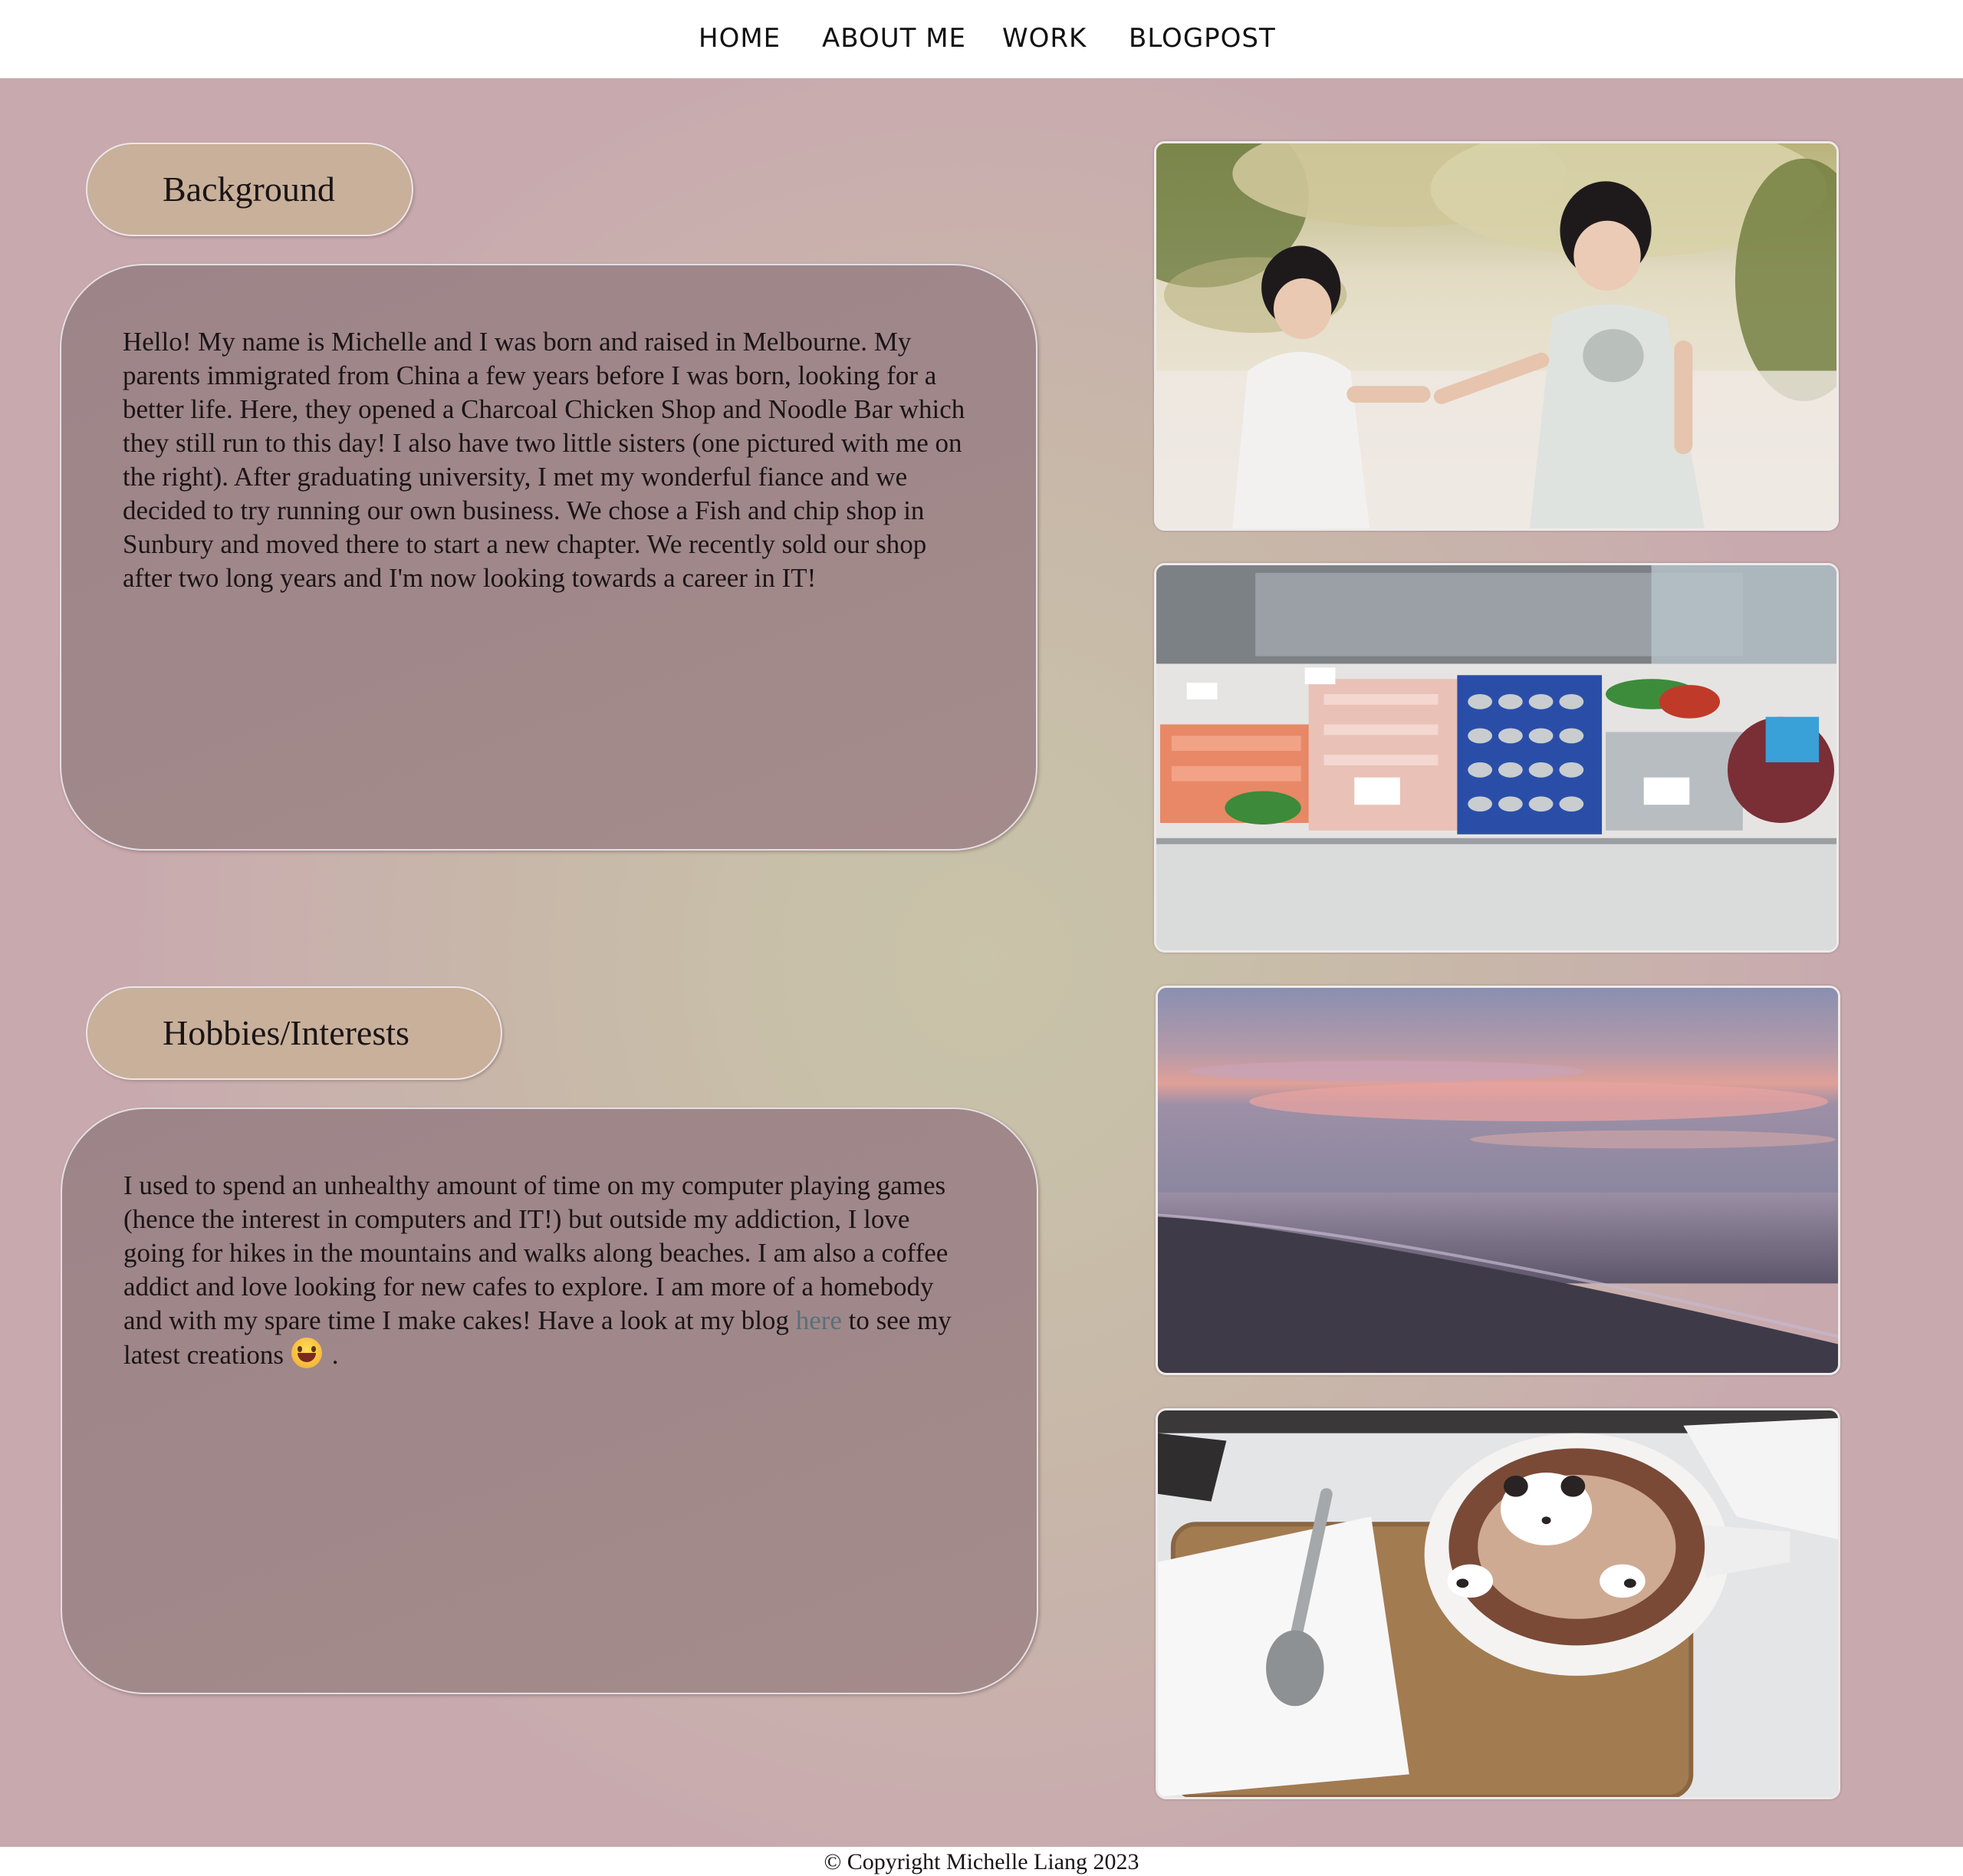 Image resolution: width=1963 pixels, height=1876 pixels. Describe the element at coordinates (981, 39) in the screenshot. I see `top-nav: HOME ABOUT ME WORK BLOGPOST` at that location.